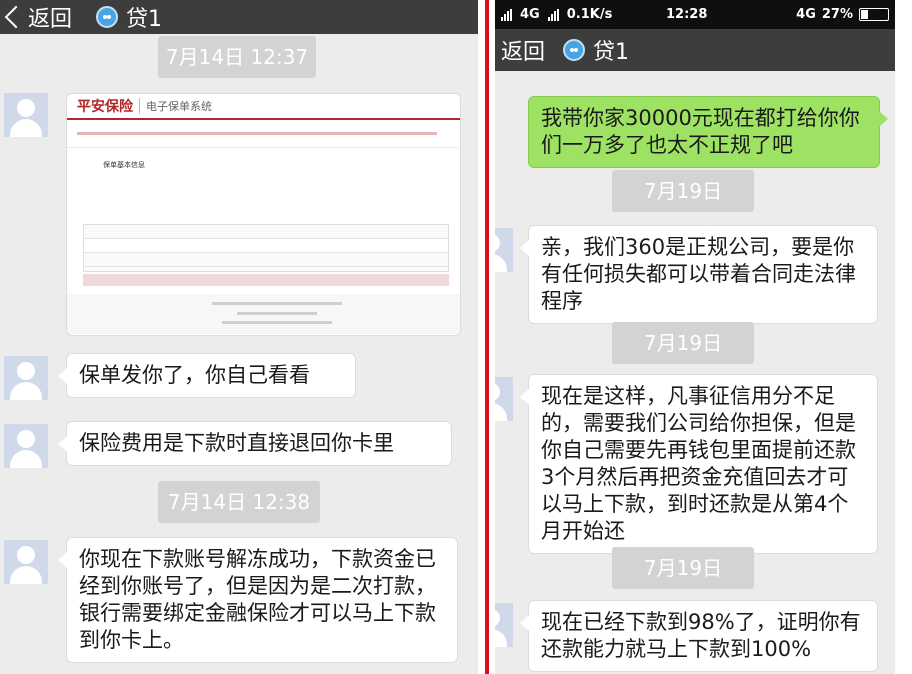 This screenshot has width=912, height=674. Describe the element at coordinates (699, 636) in the screenshot. I see `message-bubble: 现在已经下款到98%了，证明你有还款能力就马上下款到100%` at that location.